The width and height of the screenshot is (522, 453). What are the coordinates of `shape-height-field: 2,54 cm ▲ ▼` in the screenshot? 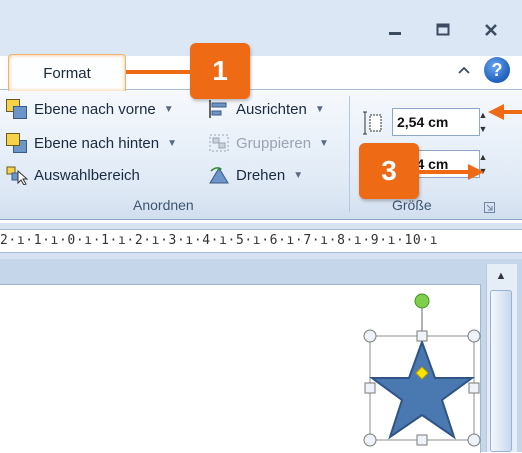 It's located at (442, 123).